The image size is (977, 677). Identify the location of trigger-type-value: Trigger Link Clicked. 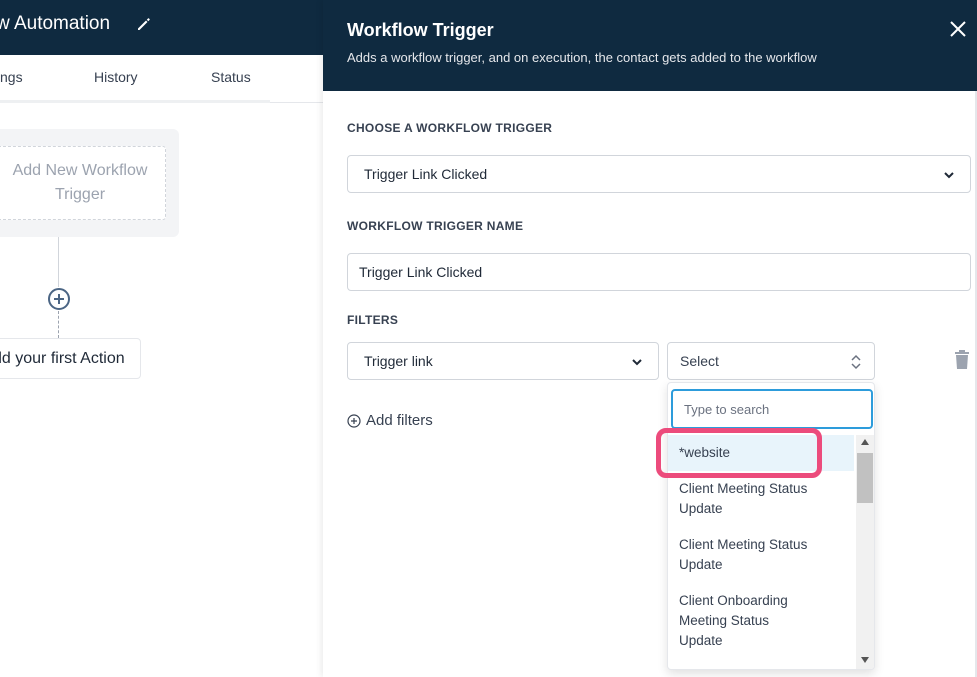
(426, 174).